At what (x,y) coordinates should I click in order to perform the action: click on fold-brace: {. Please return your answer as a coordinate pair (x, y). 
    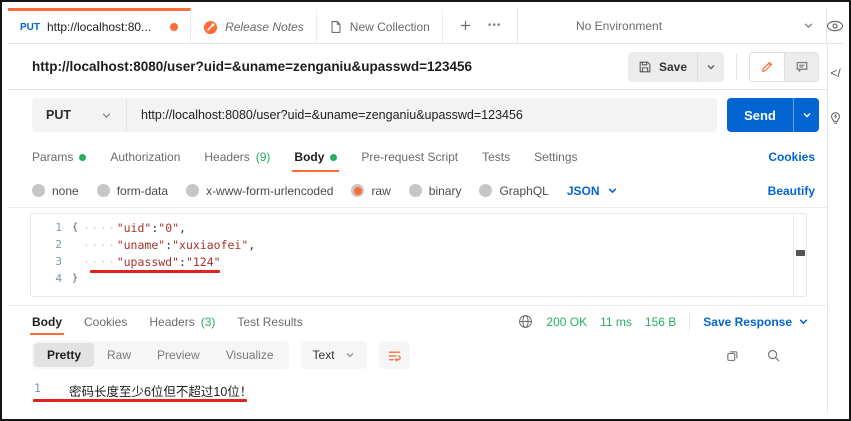
    Looking at the image, I should click on (75, 227).